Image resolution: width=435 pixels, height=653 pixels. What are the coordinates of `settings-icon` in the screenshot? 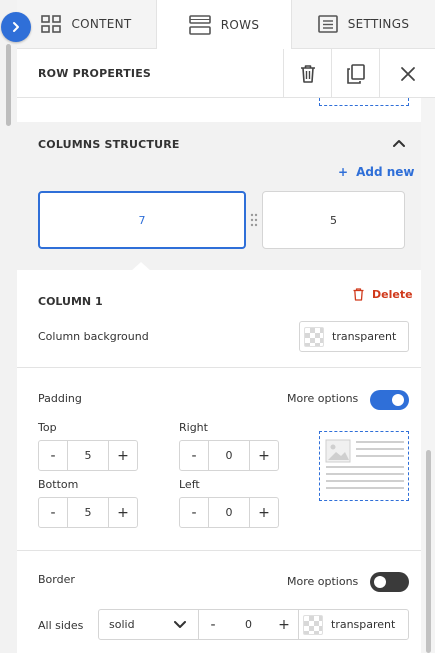 It's located at (327, 24).